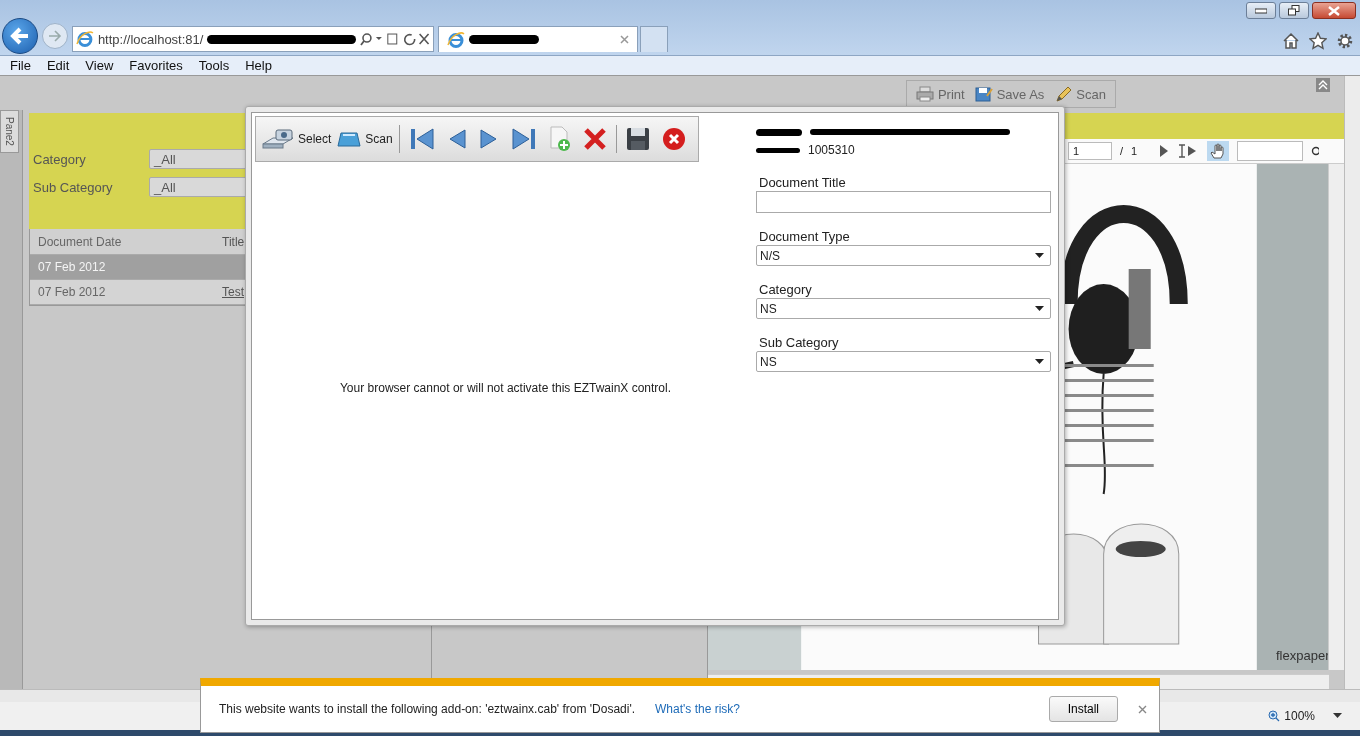 The width and height of the screenshot is (1360, 736). What do you see at coordinates (1274, 716) in the screenshot?
I see `zoom-icon` at bounding box center [1274, 716].